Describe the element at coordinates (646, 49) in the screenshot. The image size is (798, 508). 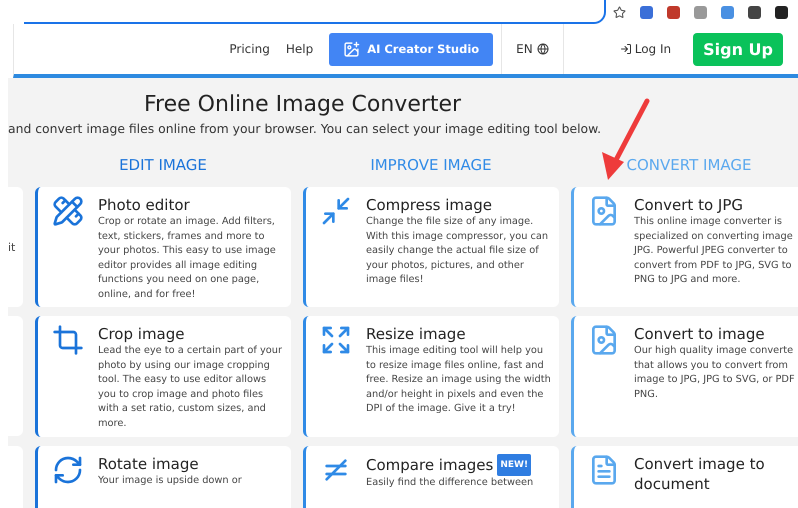
I see `login-link: Log In` at that location.